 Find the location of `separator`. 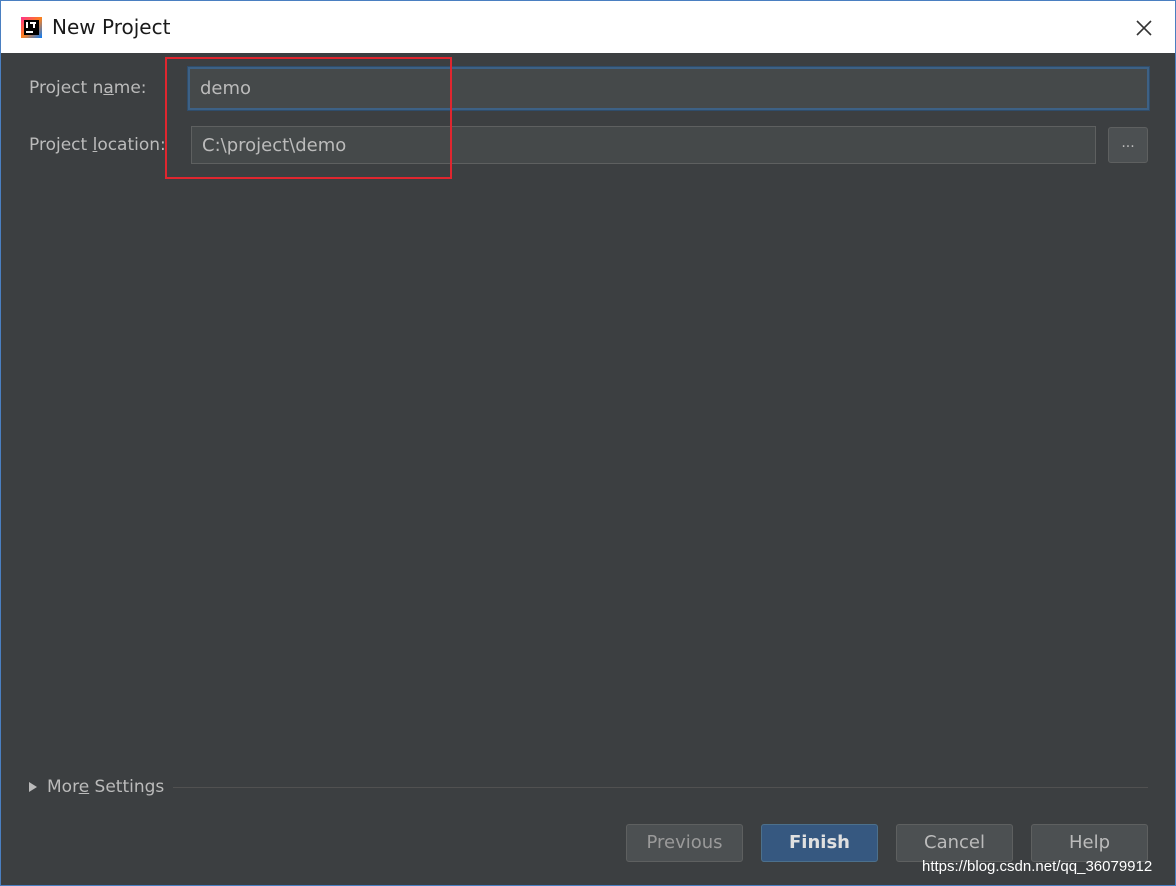

separator is located at coordinates (660, 787).